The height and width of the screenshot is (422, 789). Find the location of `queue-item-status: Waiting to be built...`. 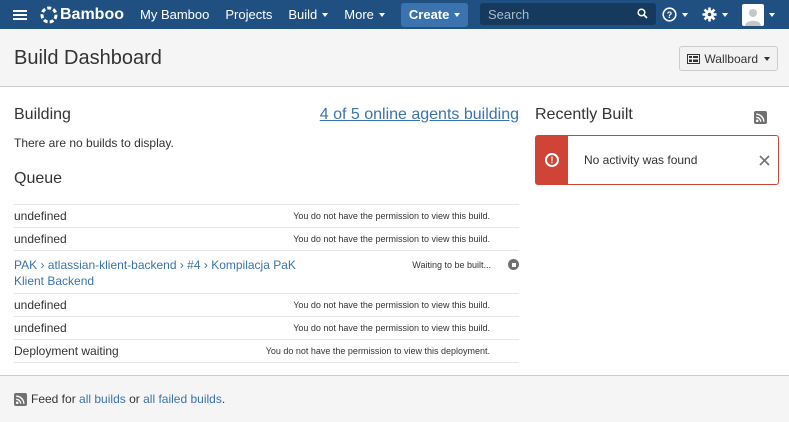

queue-item-status: Waiting to be built... is located at coordinates (451, 264).